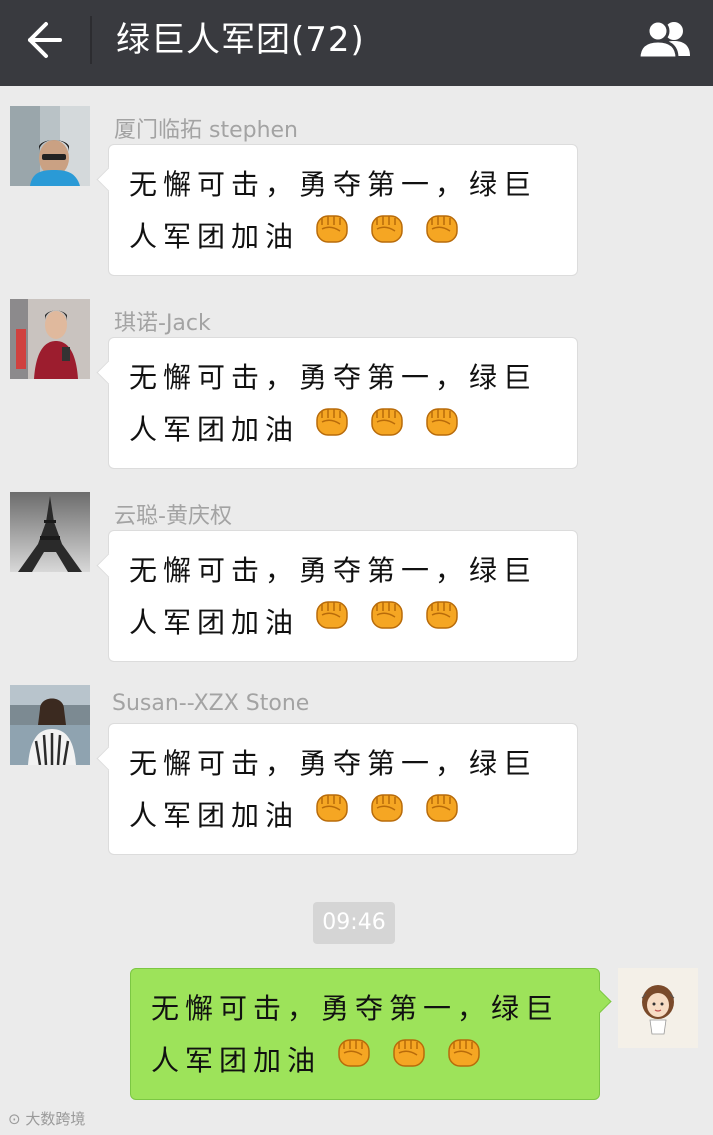 Image resolution: width=713 pixels, height=1135 pixels. I want to click on header-divider, so click(91, 40).